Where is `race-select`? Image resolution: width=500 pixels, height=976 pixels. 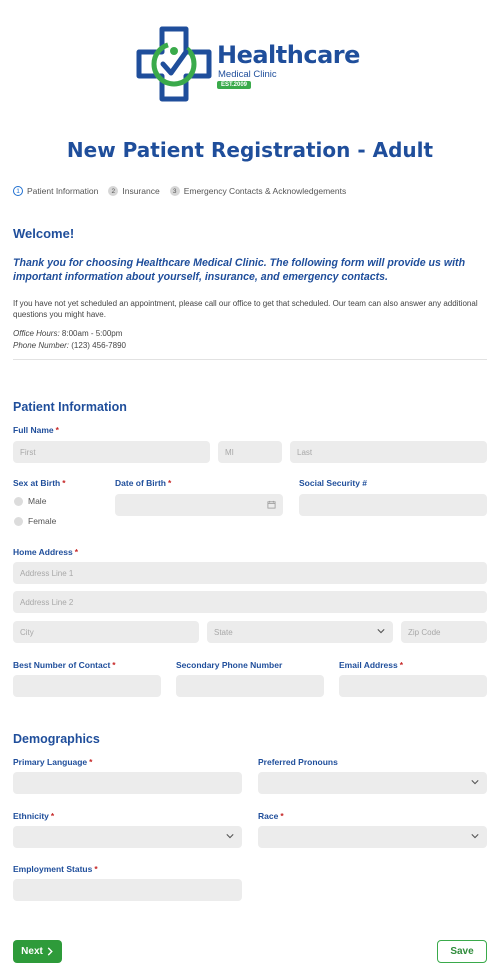
race-select is located at coordinates (372, 837).